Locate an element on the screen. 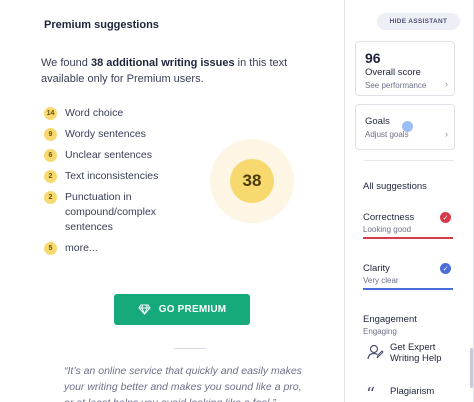  category-status-text: Engaging is located at coordinates (380, 331).